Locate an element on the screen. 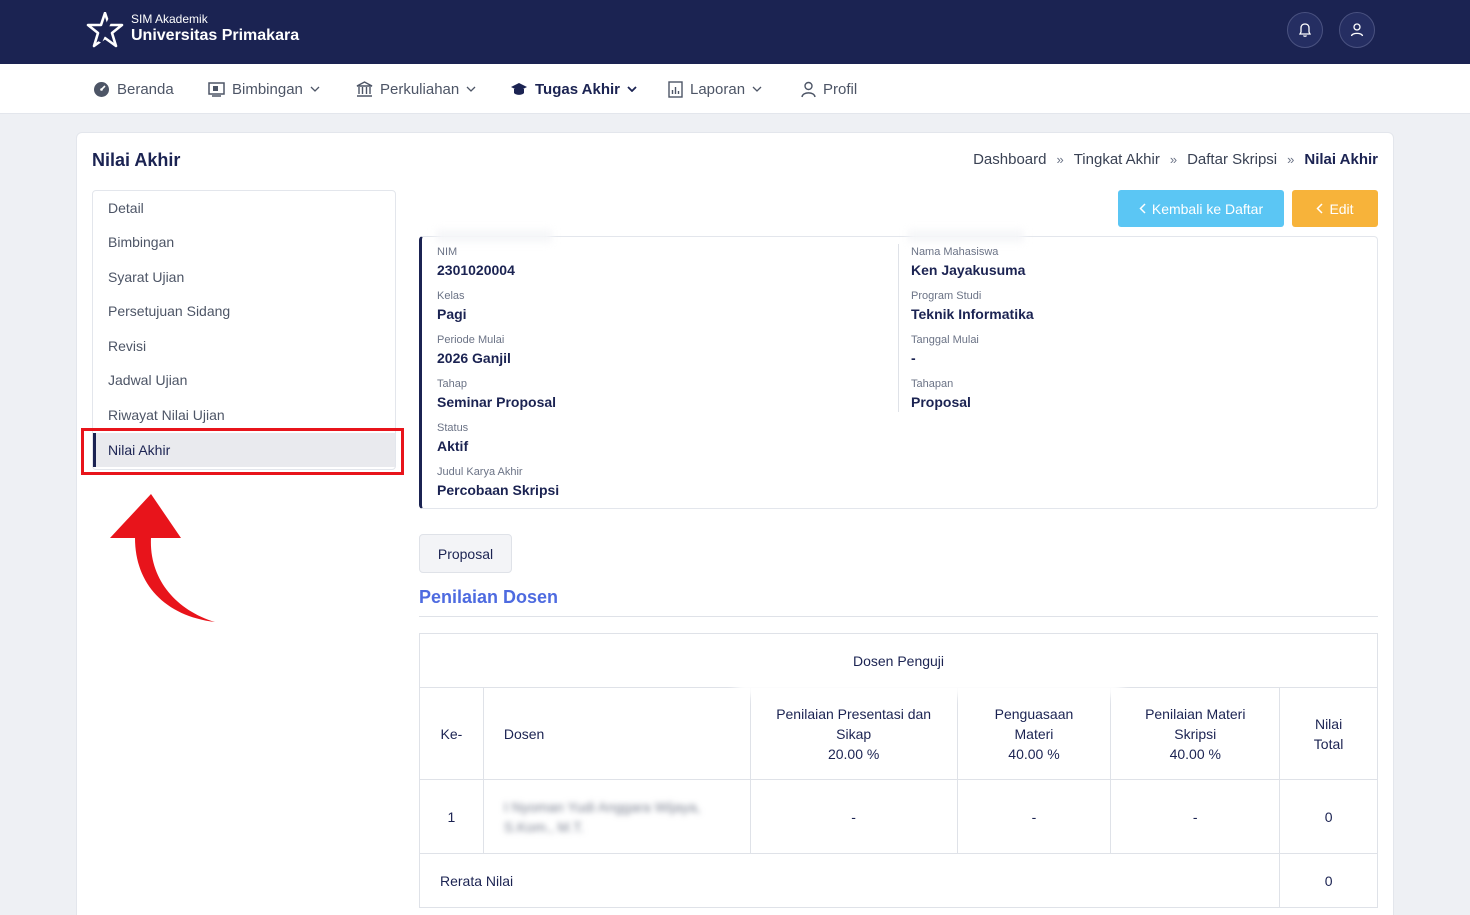 The image size is (1470, 915). nav-beranda: Beranda is located at coordinates (133, 89).